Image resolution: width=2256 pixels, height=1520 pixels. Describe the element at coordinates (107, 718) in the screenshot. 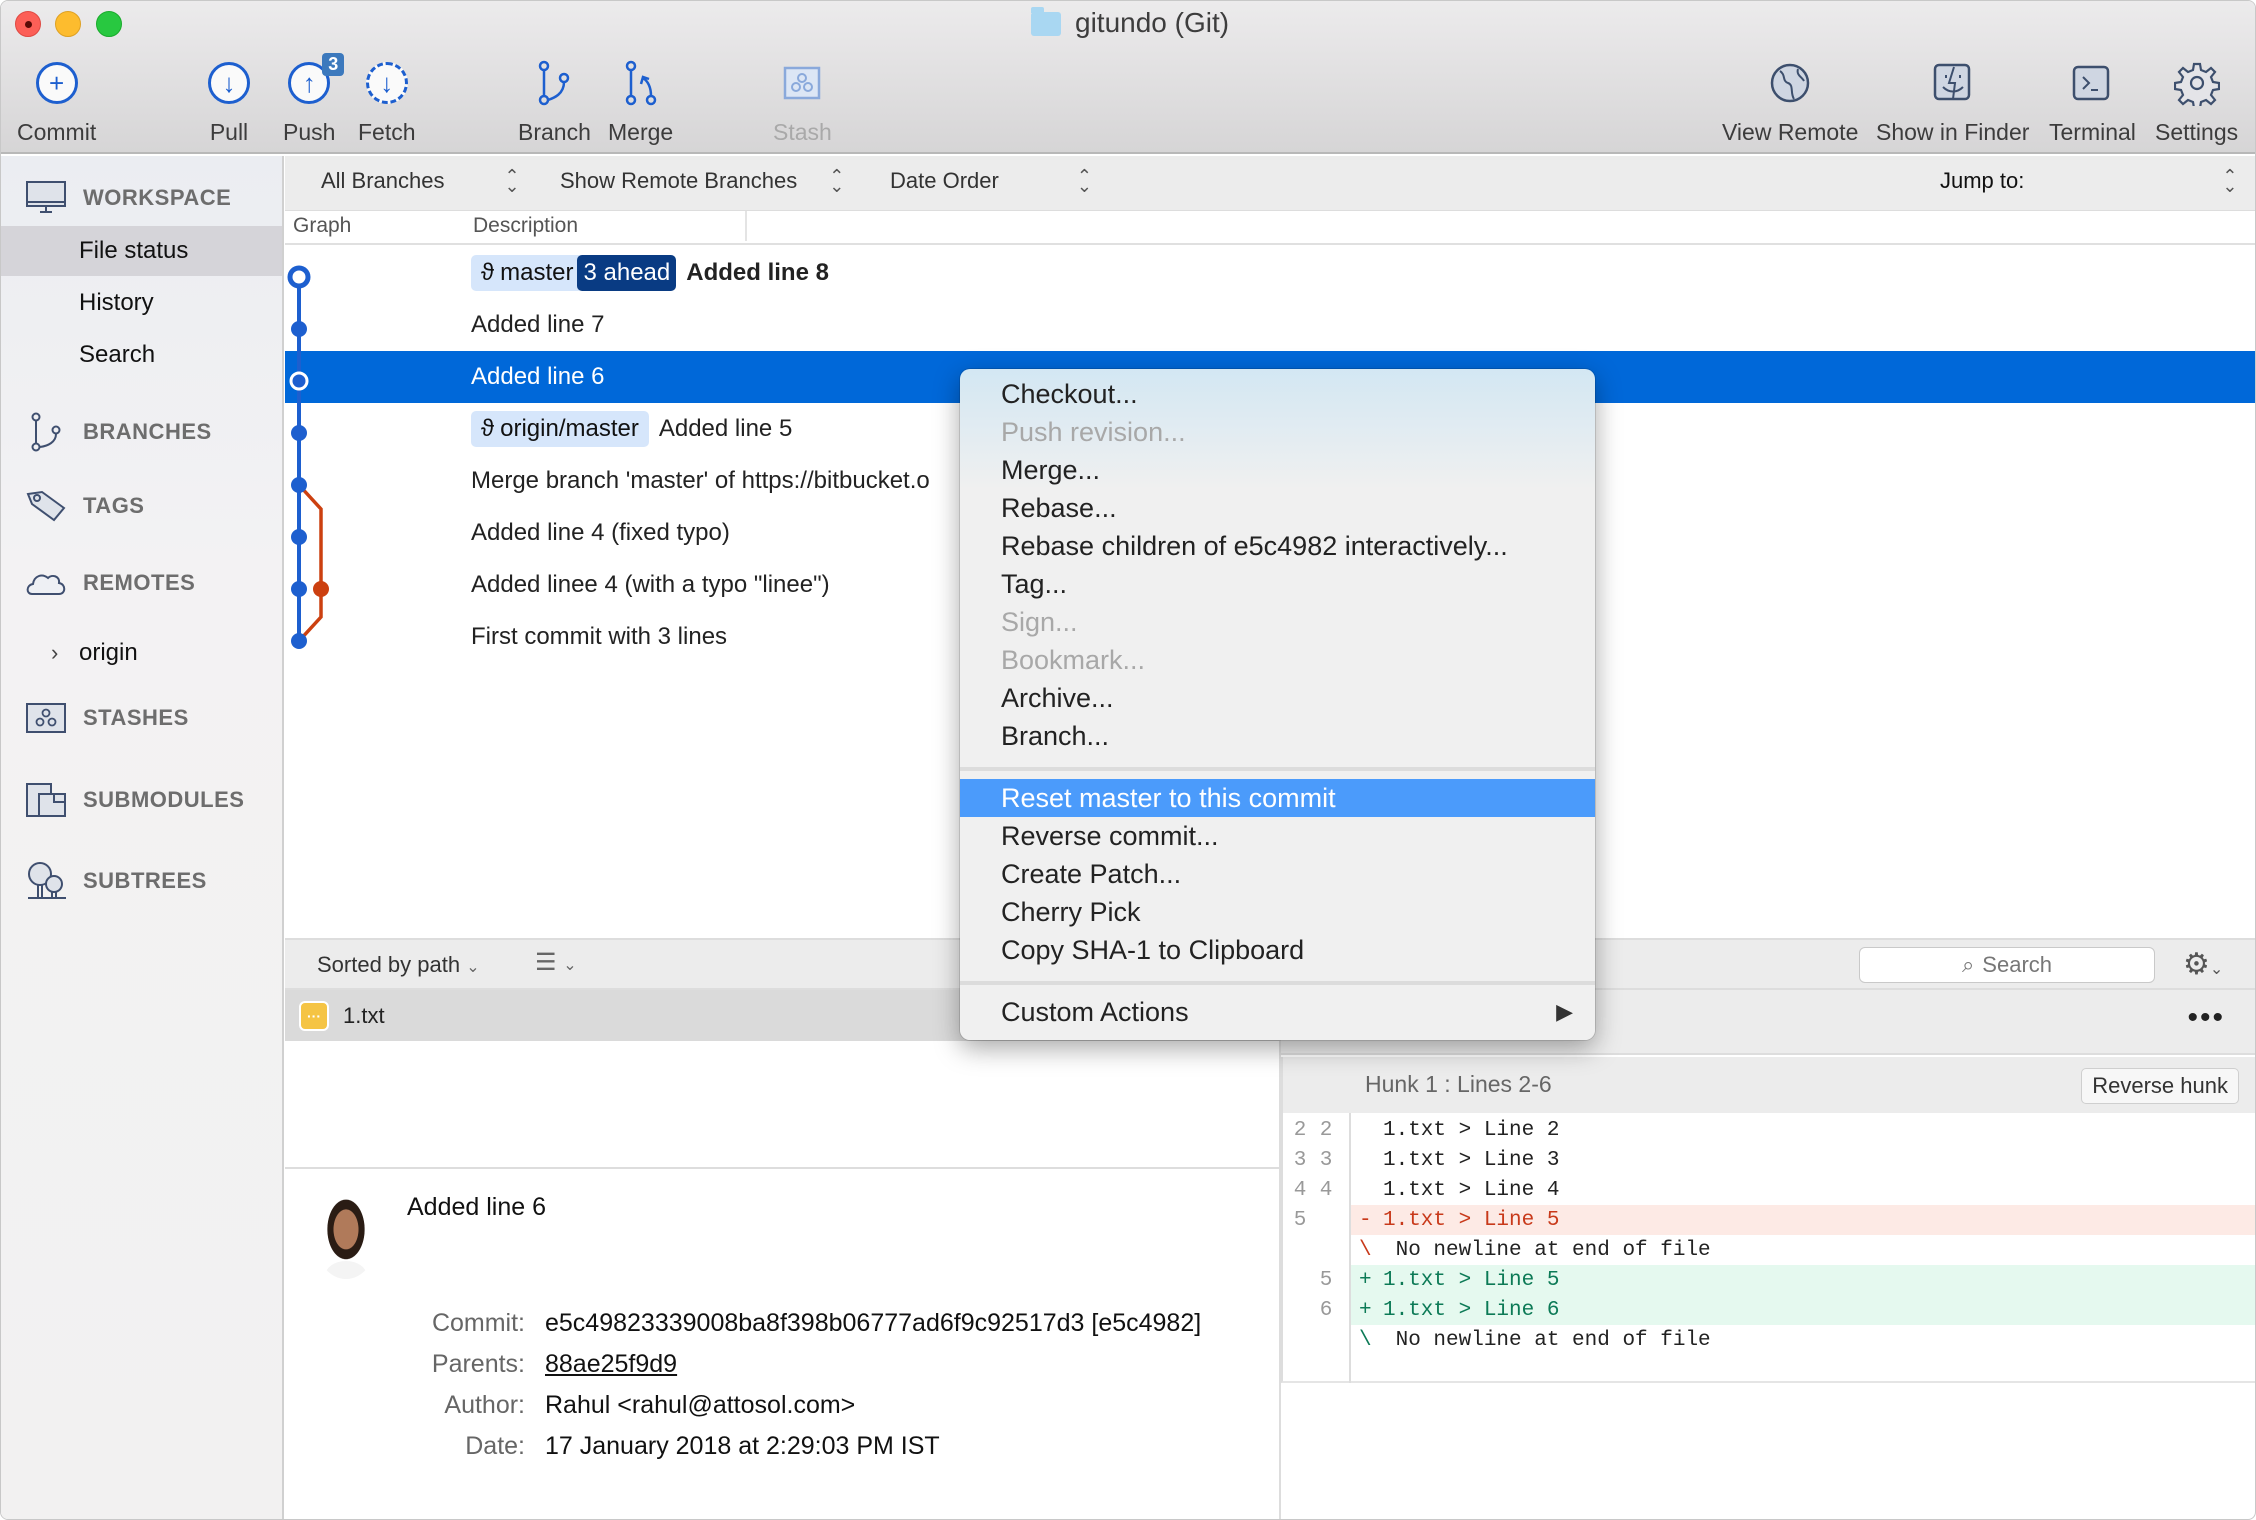

I see `sidebar-section-stashes: STASHES` at that location.